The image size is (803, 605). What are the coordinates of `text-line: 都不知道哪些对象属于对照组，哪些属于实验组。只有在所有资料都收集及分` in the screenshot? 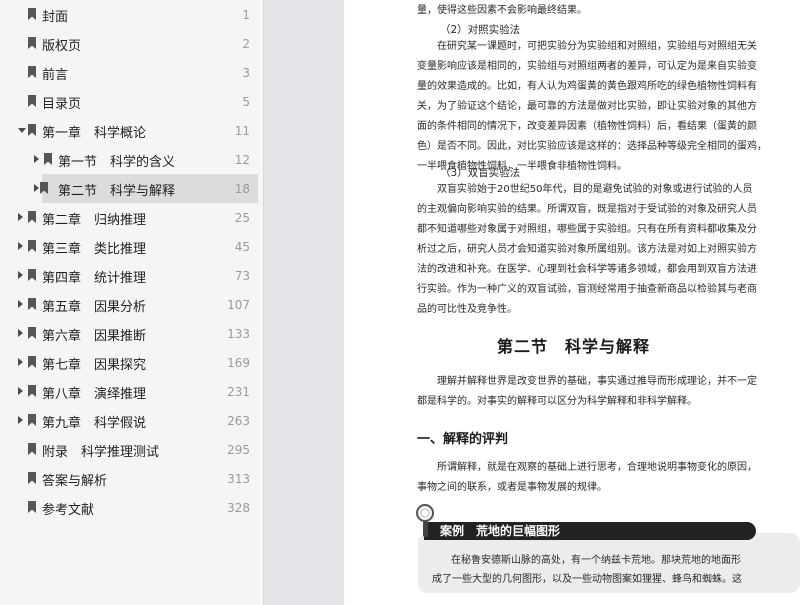 It's located at (587, 229).